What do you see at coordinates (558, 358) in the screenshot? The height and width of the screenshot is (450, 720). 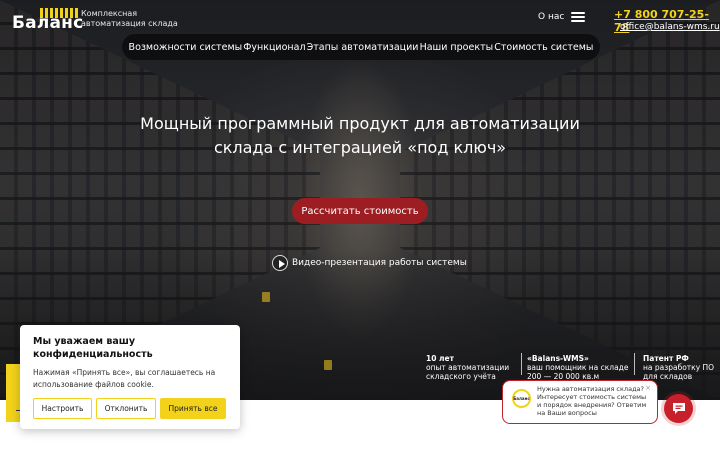 I see `stat-title: «Balans-WMS»` at bounding box center [558, 358].